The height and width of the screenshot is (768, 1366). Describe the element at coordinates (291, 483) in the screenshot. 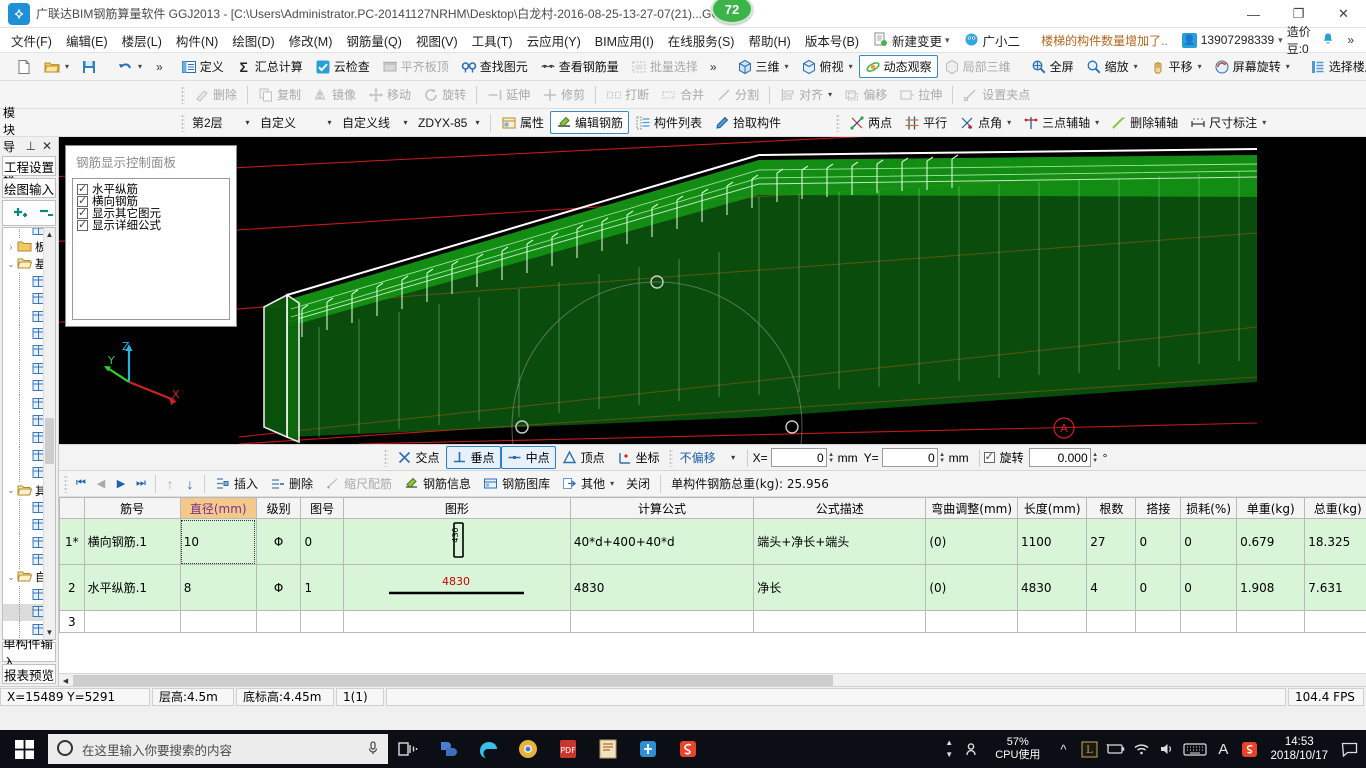

I see `delete-row-button: 删除` at that location.